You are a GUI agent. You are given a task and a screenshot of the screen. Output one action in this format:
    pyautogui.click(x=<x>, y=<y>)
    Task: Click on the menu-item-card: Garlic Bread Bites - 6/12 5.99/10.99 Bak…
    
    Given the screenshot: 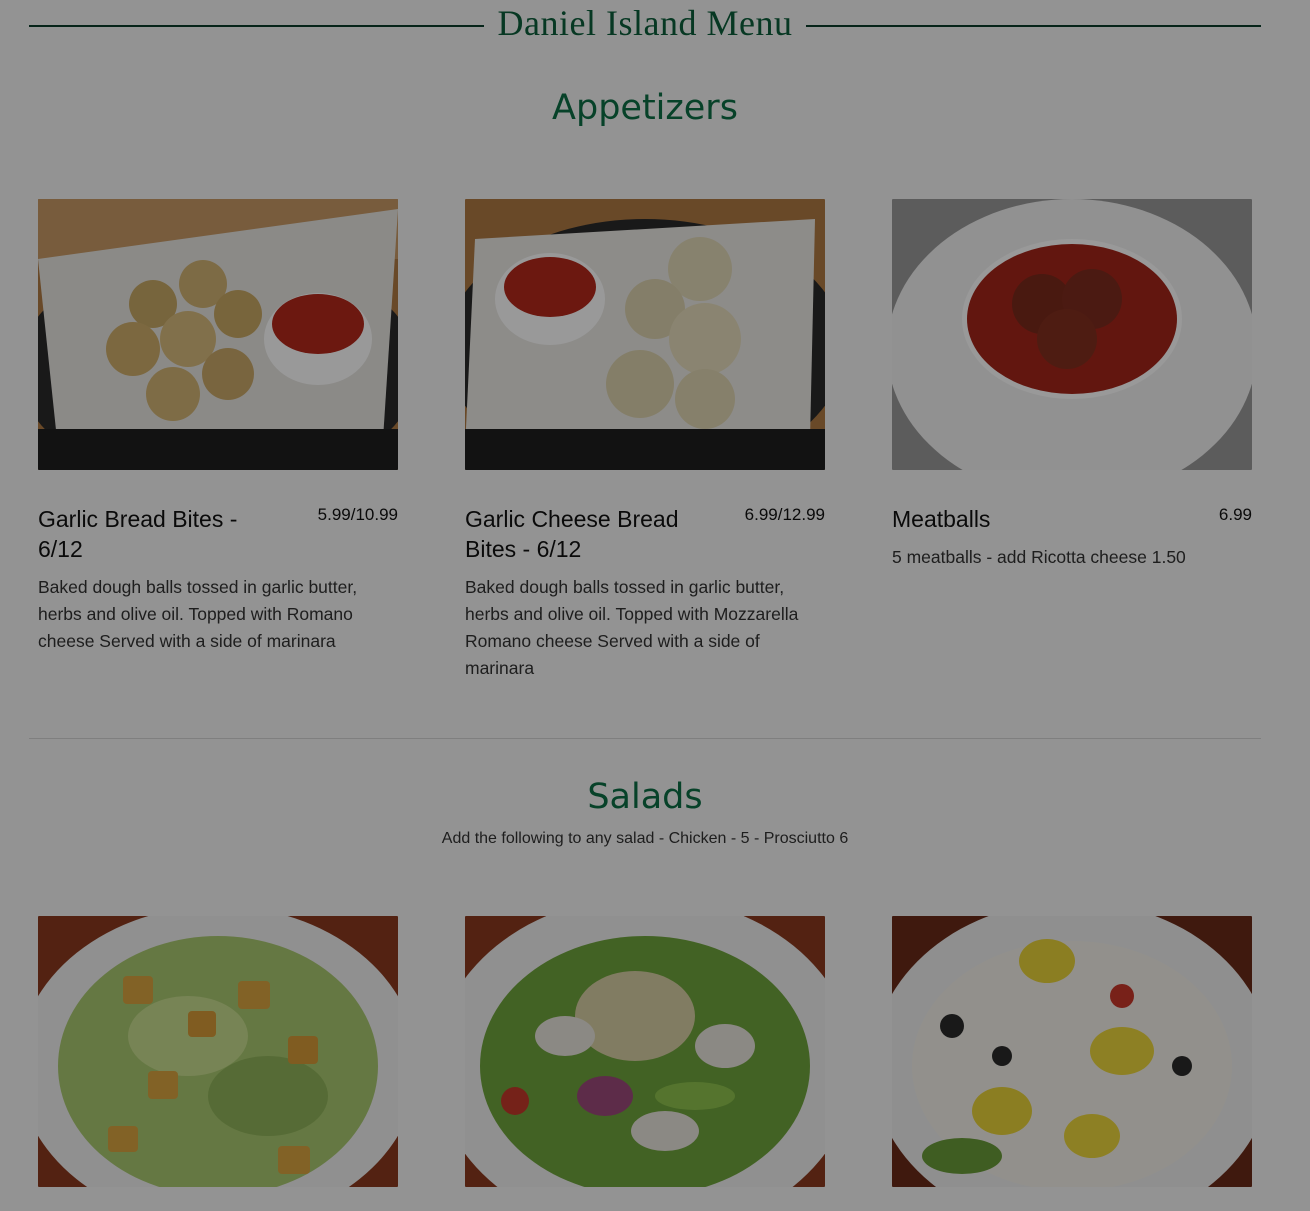 What is the action you would take?
    pyautogui.click(x=218, y=439)
    